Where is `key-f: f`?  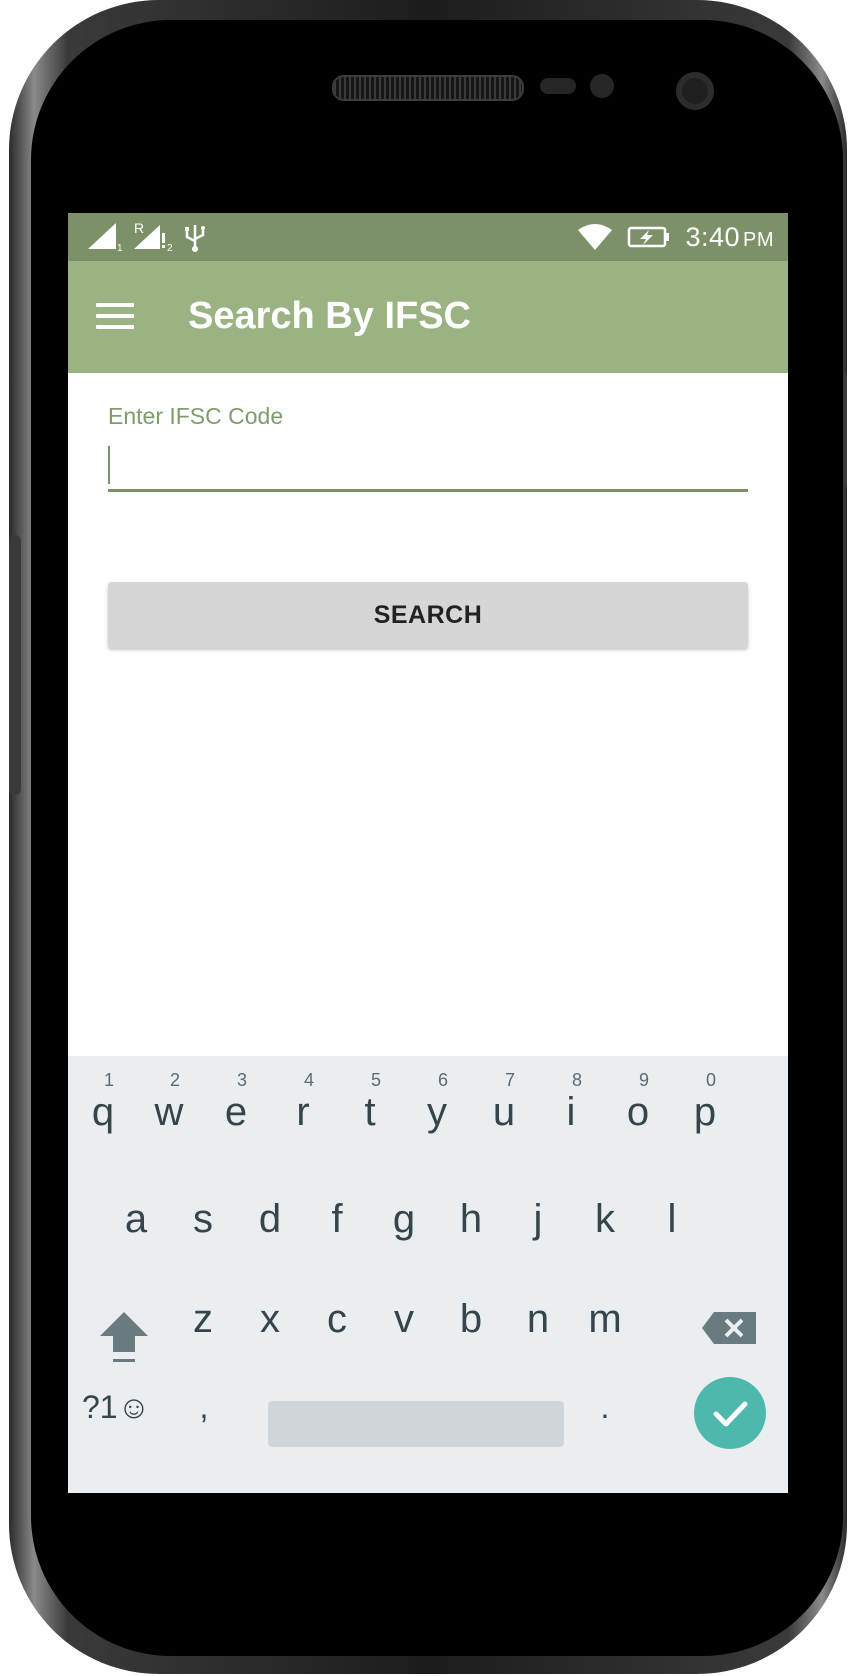 key-f: f is located at coordinates (337, 1219).